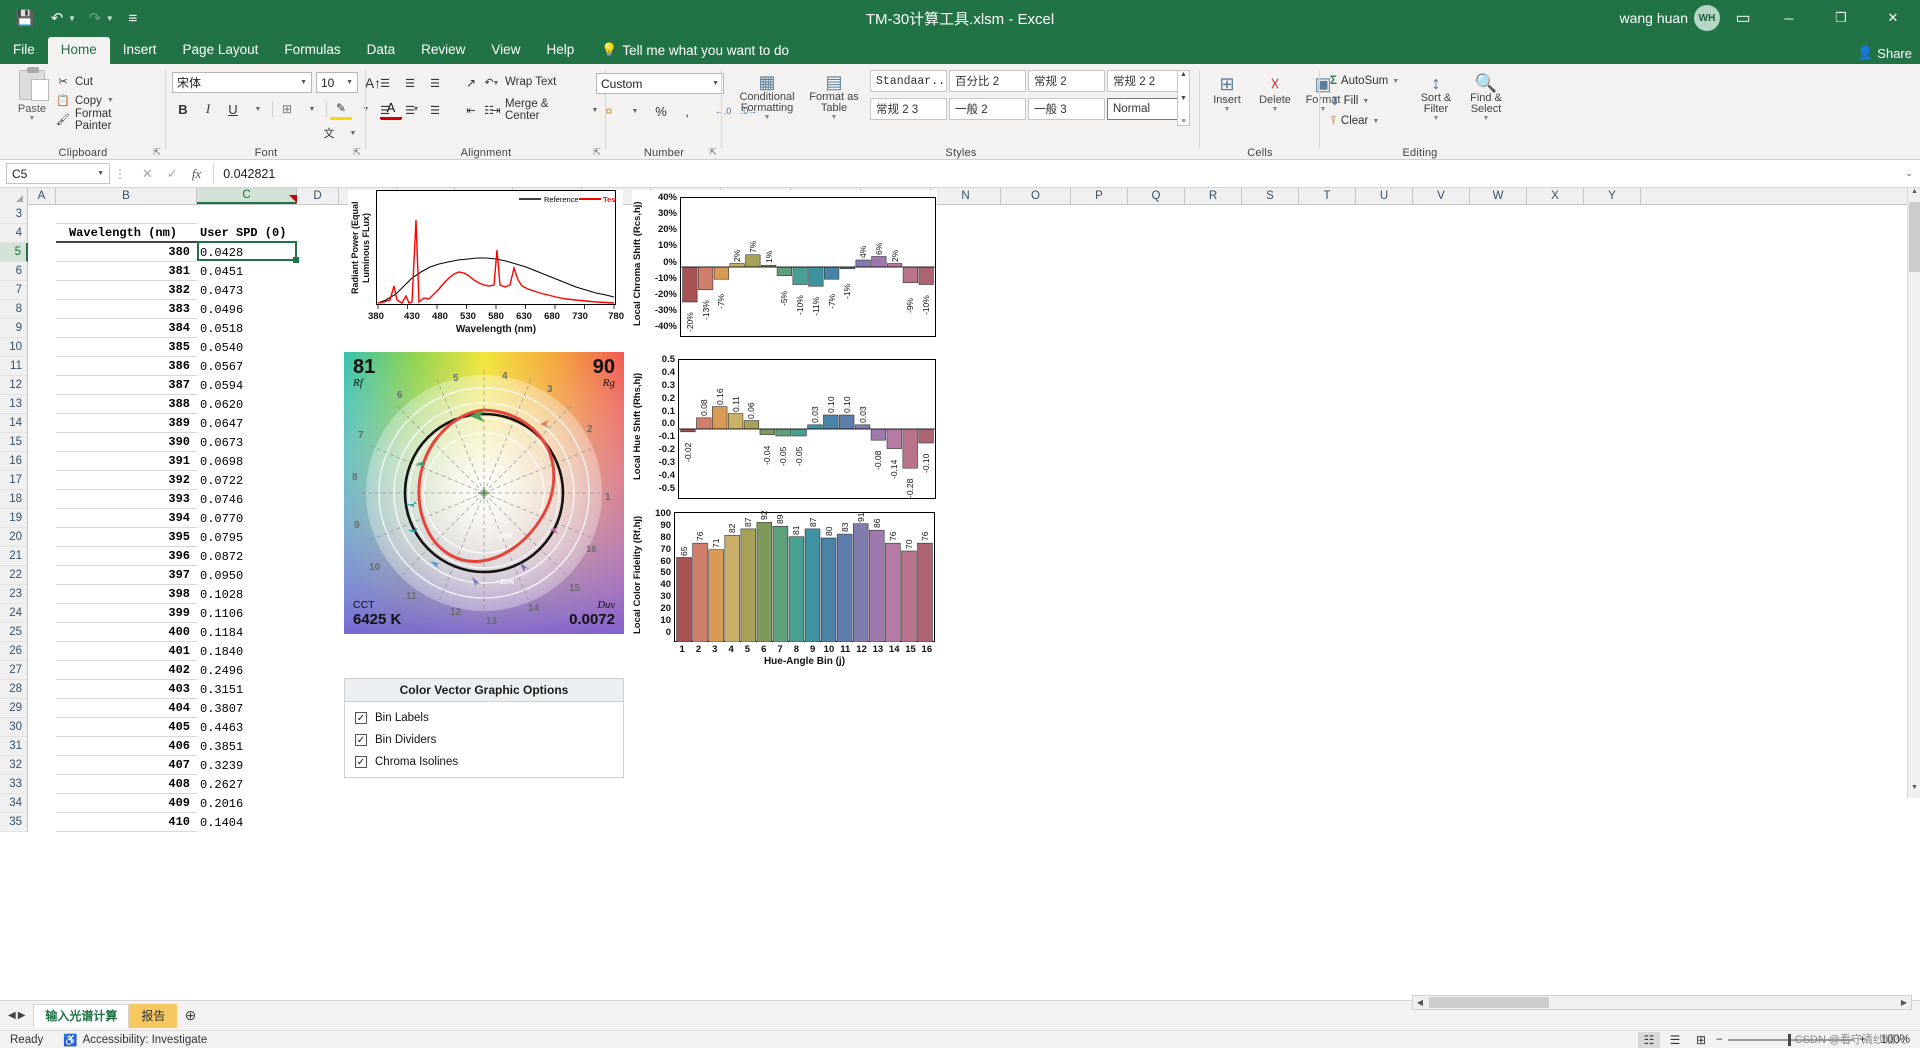 This screenshot has height=1048, width=1920. I want to click on cell-B35: 410, so click(126, 822).